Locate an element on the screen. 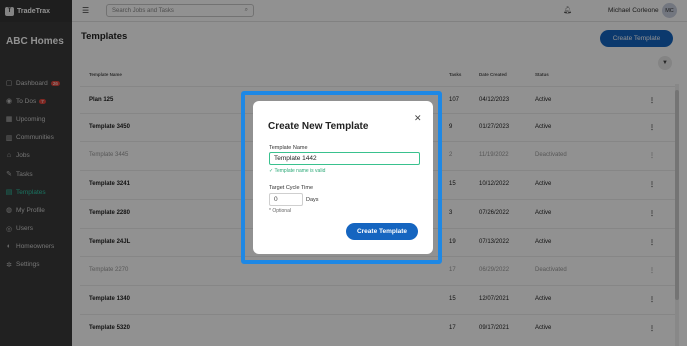  optional-note: * Optional is located at coordinates (280, 211).